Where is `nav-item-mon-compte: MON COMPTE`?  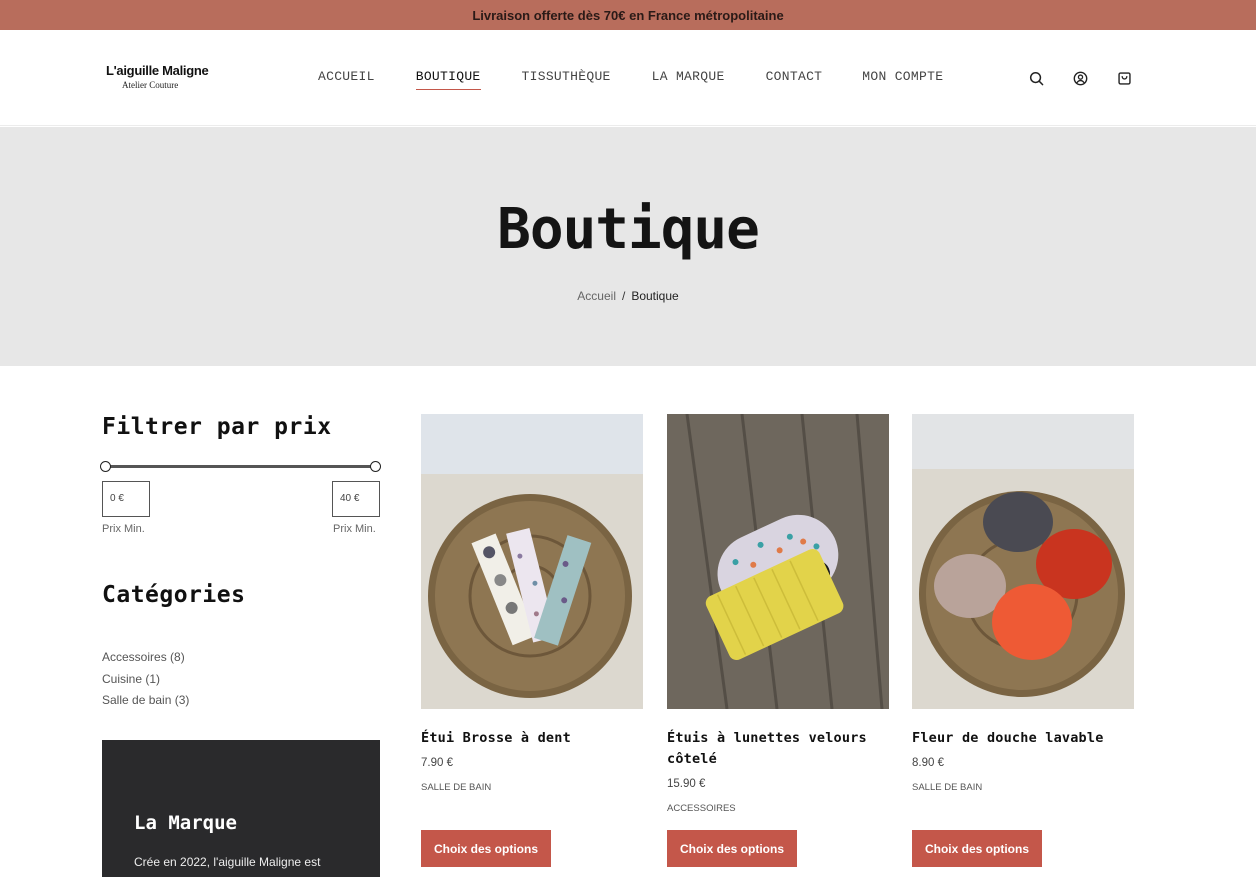 nav-item-mon-compte: MON COMPTE is located at coordinates (902, 79).